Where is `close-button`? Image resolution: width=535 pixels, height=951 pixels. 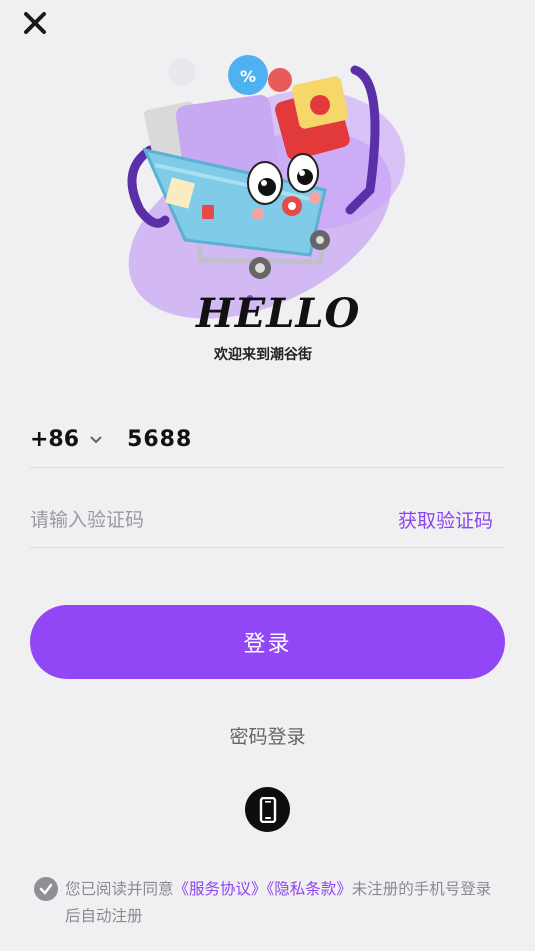
close-button is located at coordinates (35, 23).